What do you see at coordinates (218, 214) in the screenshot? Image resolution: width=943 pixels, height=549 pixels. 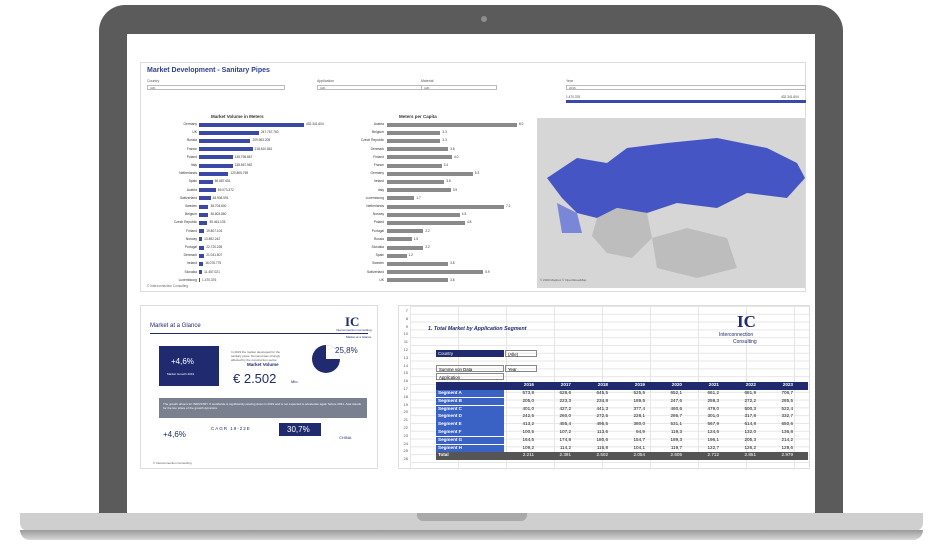 I see `bar-value: 36.803.860` at bounding box center [218, 214].